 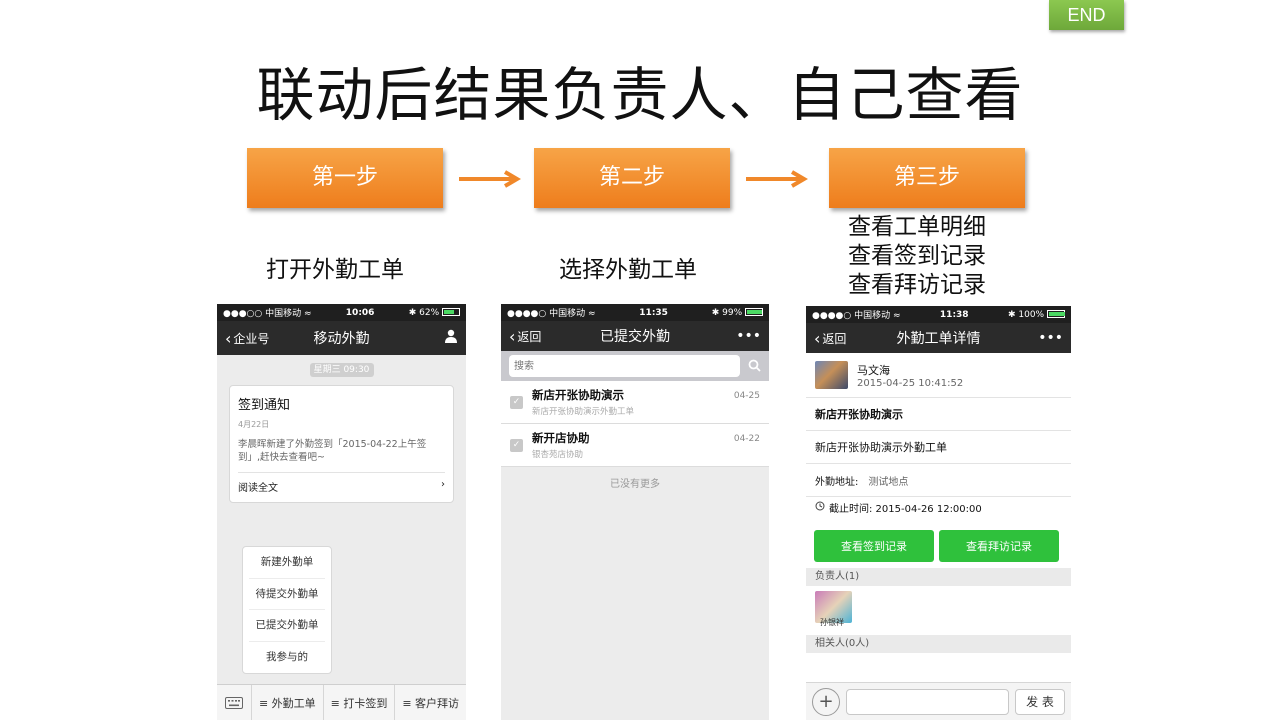 What do you see at coordinates (874, 546) in the screenshot?
I see `view-checkin-button: 查看签到记录` at bounding box center [874, 546].